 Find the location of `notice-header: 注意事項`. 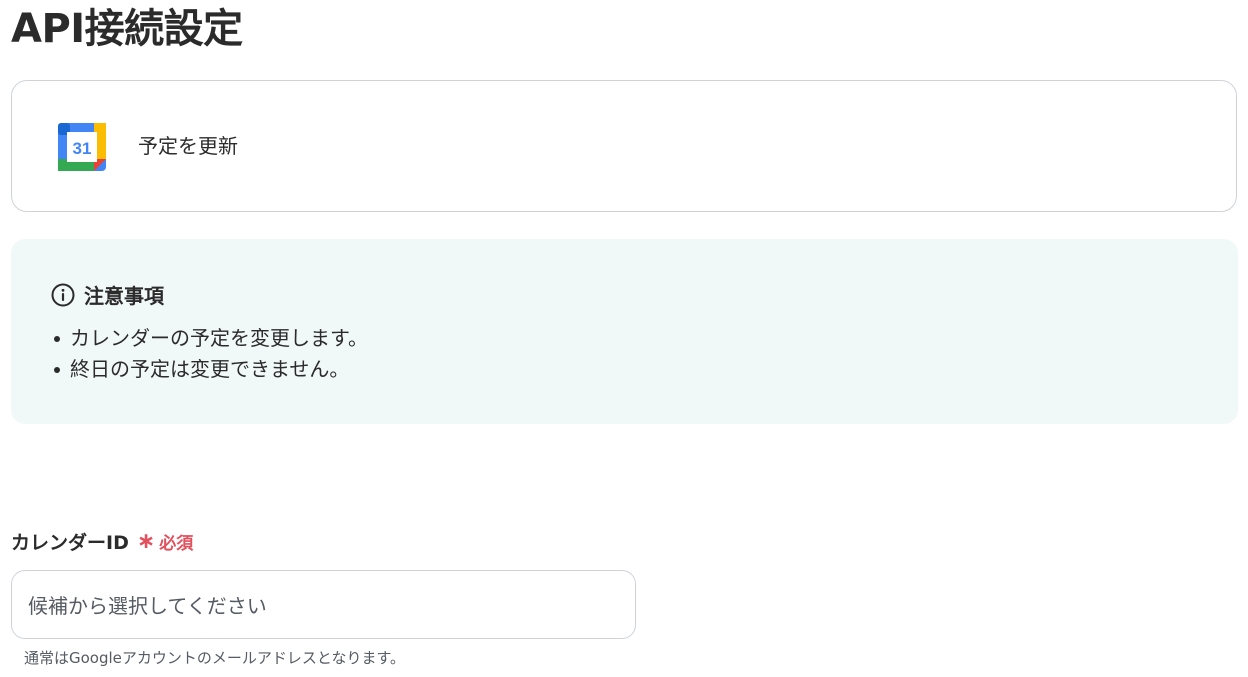

notice-header: 注意事項 is located at coordinates (107, 294).